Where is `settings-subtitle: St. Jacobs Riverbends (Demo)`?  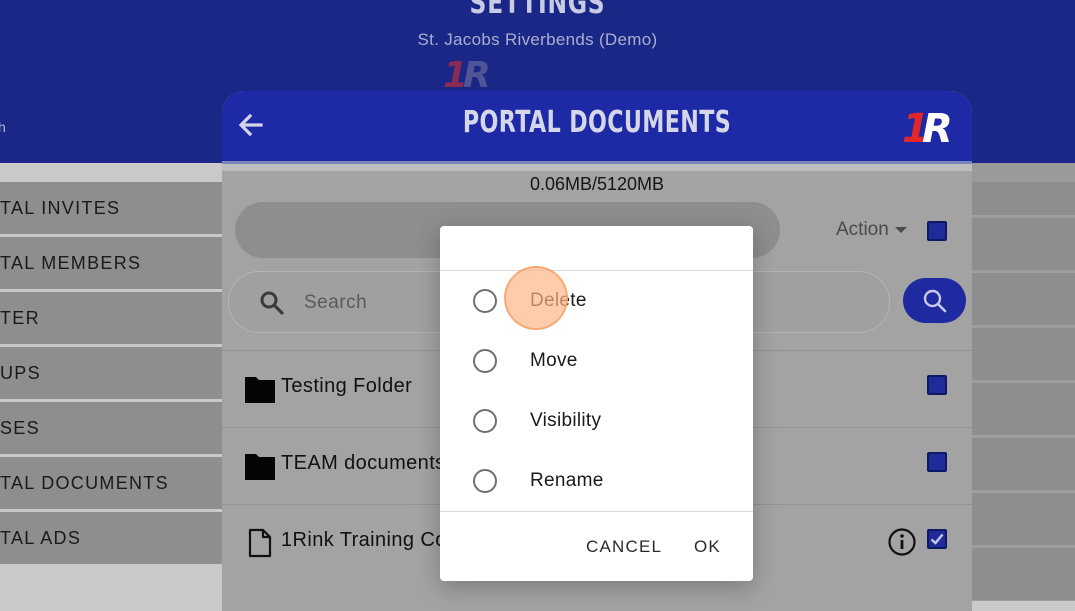 settings-subtitle: St. Jacobs Riverbends (Demo) is located at coordinates (537, 39).